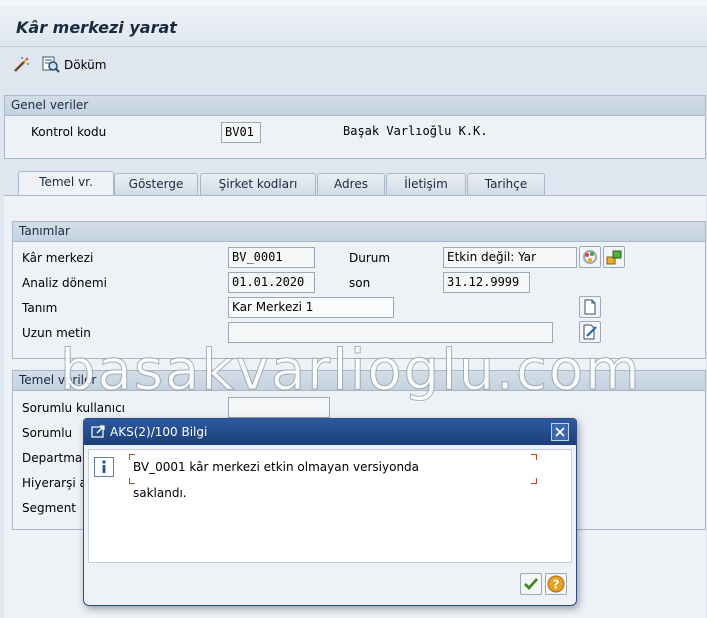 The height and width of the screenshot is (618, 707). Describe the element at coordinates (415, 131) in the screenshot. I see `control-area-name: Başak Varlıoğlu K.K.` at that location.